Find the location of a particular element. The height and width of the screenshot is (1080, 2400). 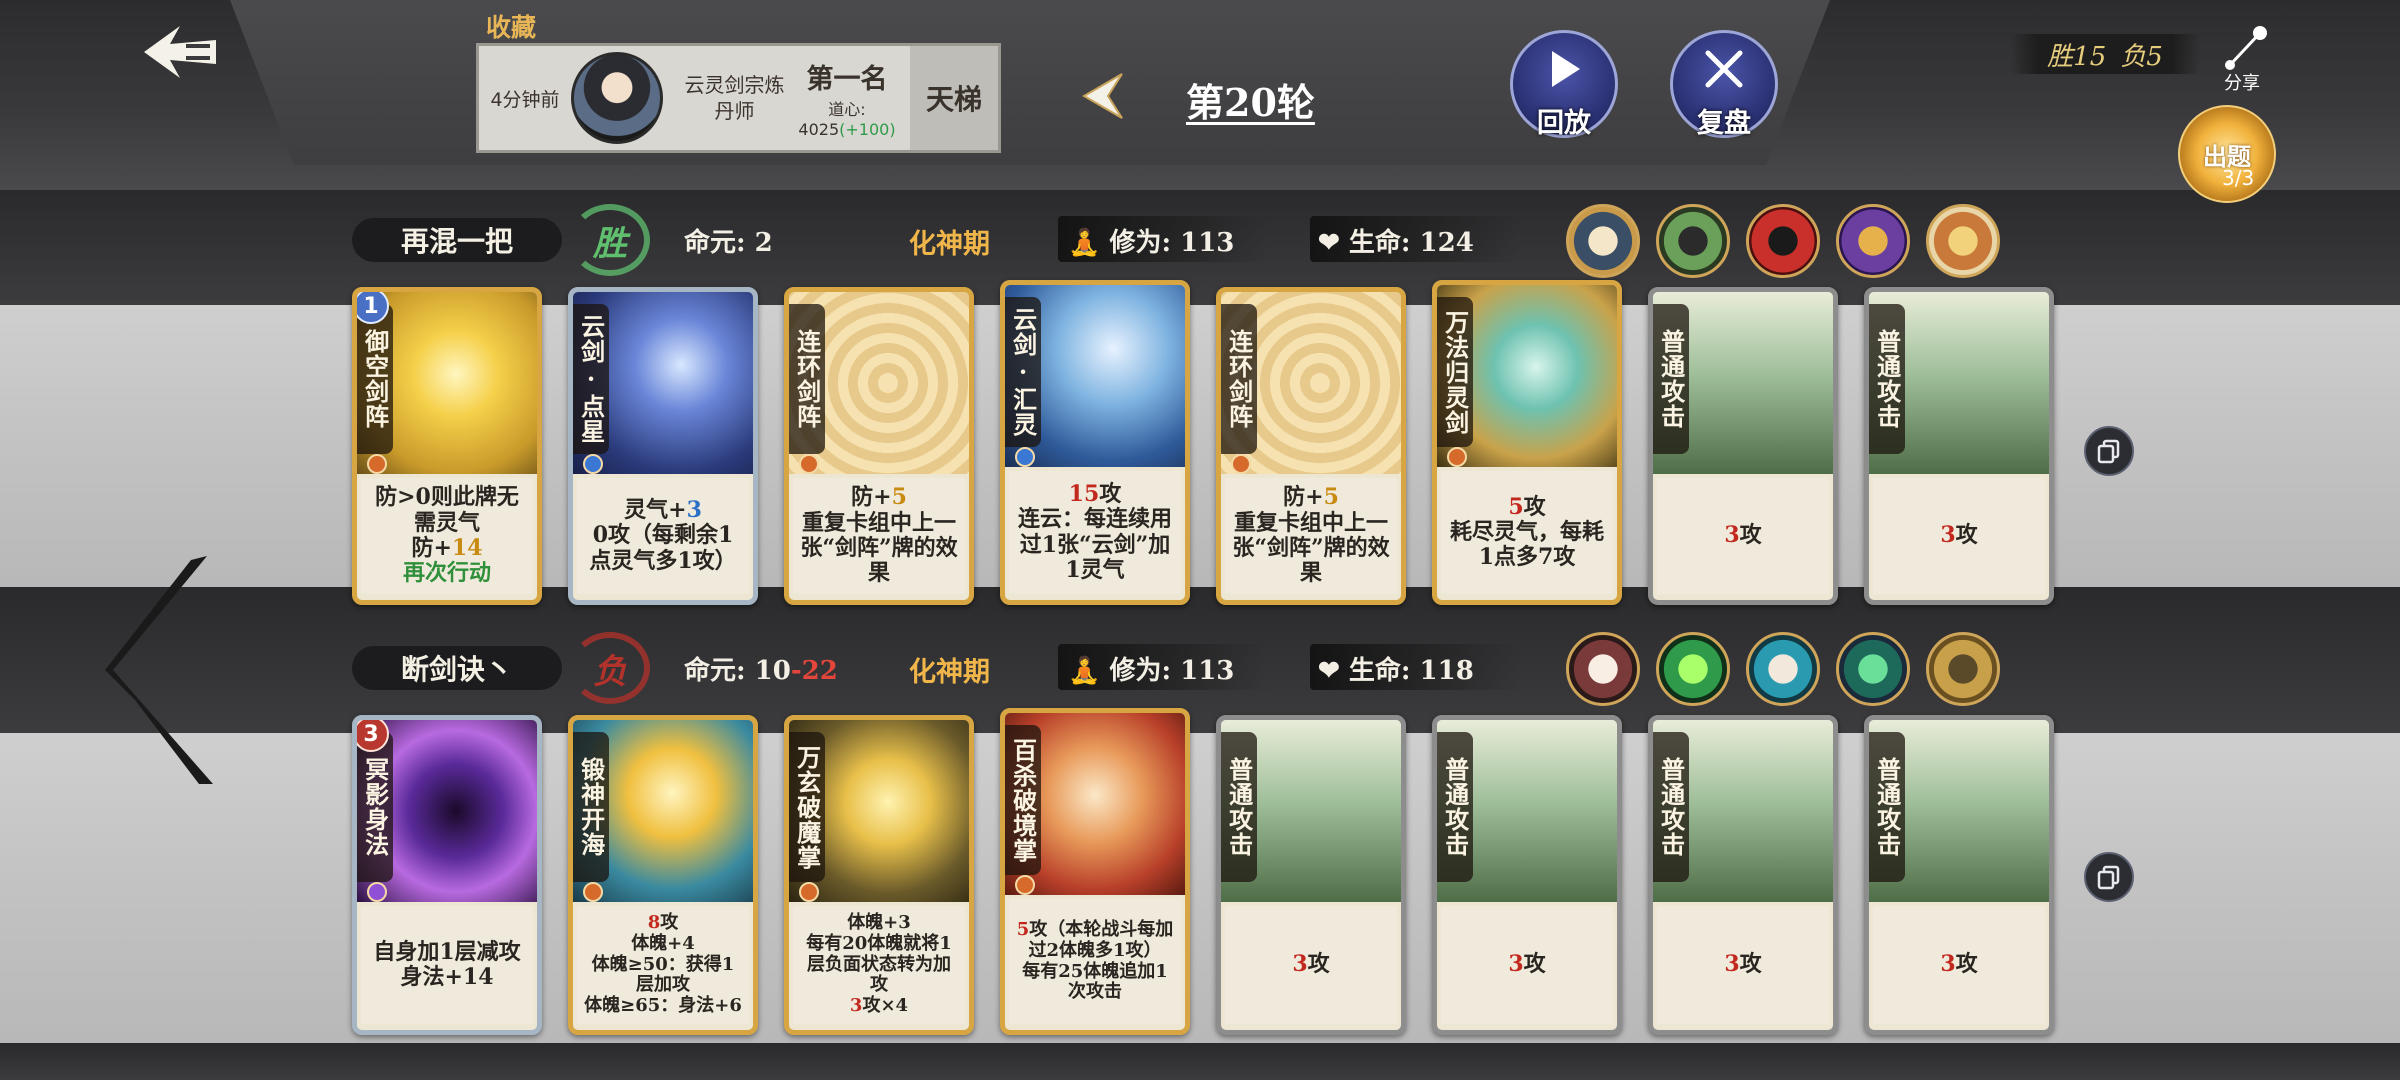

card-name: 锻神开海 is located at coordinates (591, 807).